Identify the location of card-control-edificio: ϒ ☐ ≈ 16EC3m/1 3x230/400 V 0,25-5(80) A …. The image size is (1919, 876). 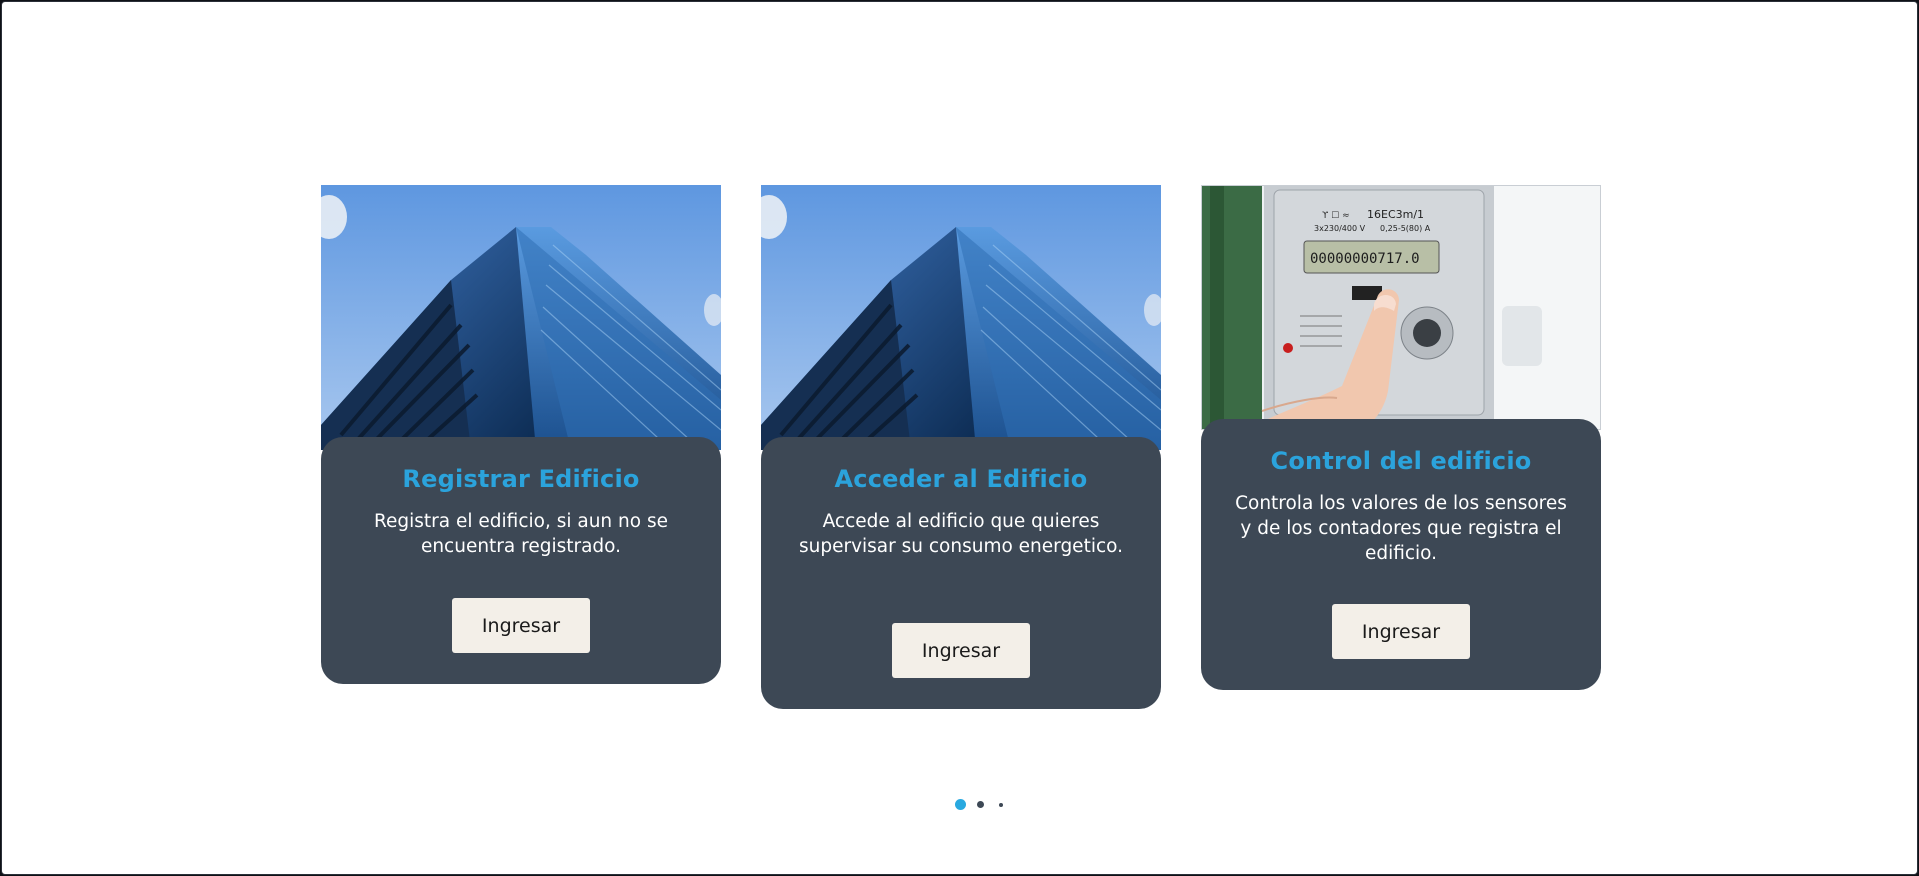
(1401, 437).